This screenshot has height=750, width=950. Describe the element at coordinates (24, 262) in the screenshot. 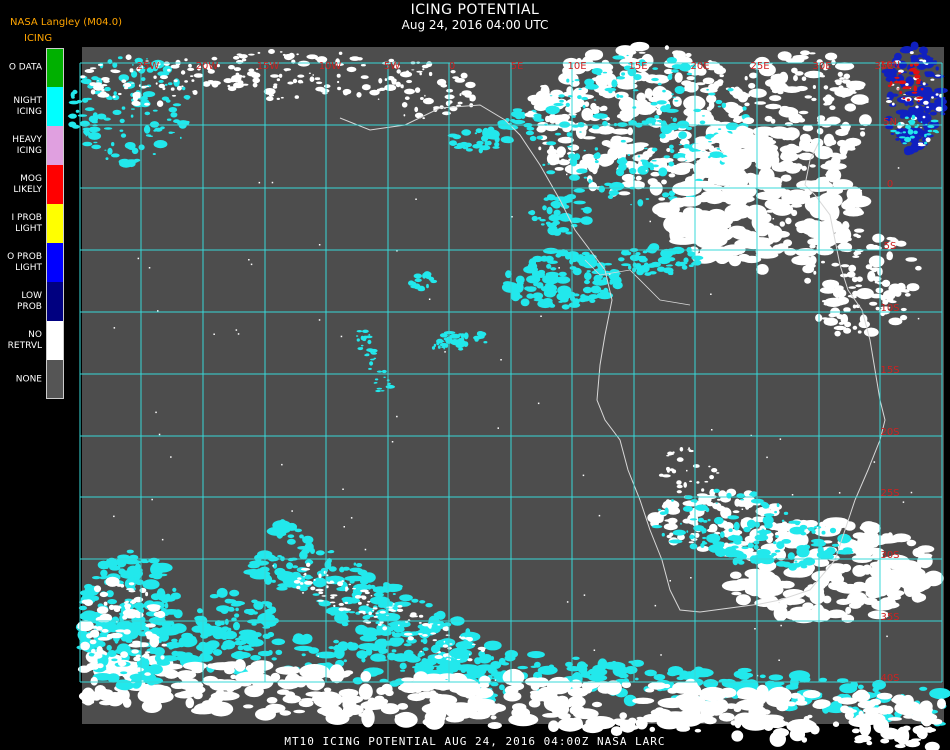

I see `legend-label: O PROB LIGHT` at that location.